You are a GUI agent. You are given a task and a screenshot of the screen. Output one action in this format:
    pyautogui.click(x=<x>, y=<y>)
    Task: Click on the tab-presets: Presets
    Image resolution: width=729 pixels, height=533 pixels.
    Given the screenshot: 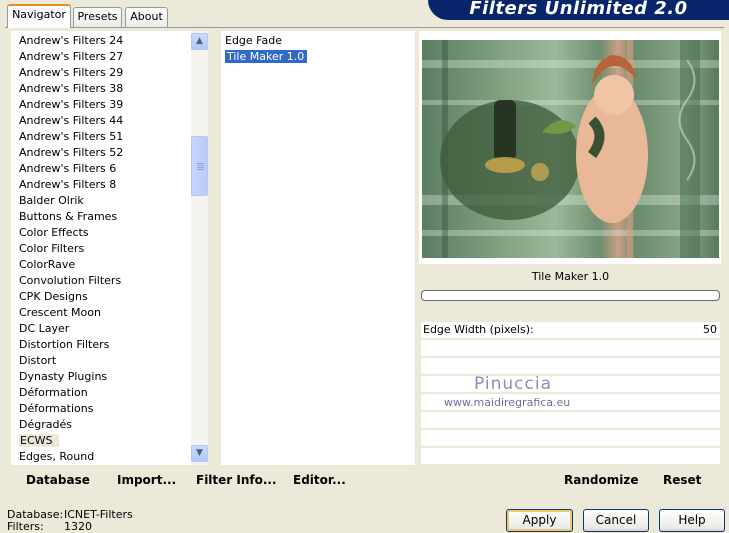 What is the action you would take?
    pyautogui.click(x=97, y=17)
    